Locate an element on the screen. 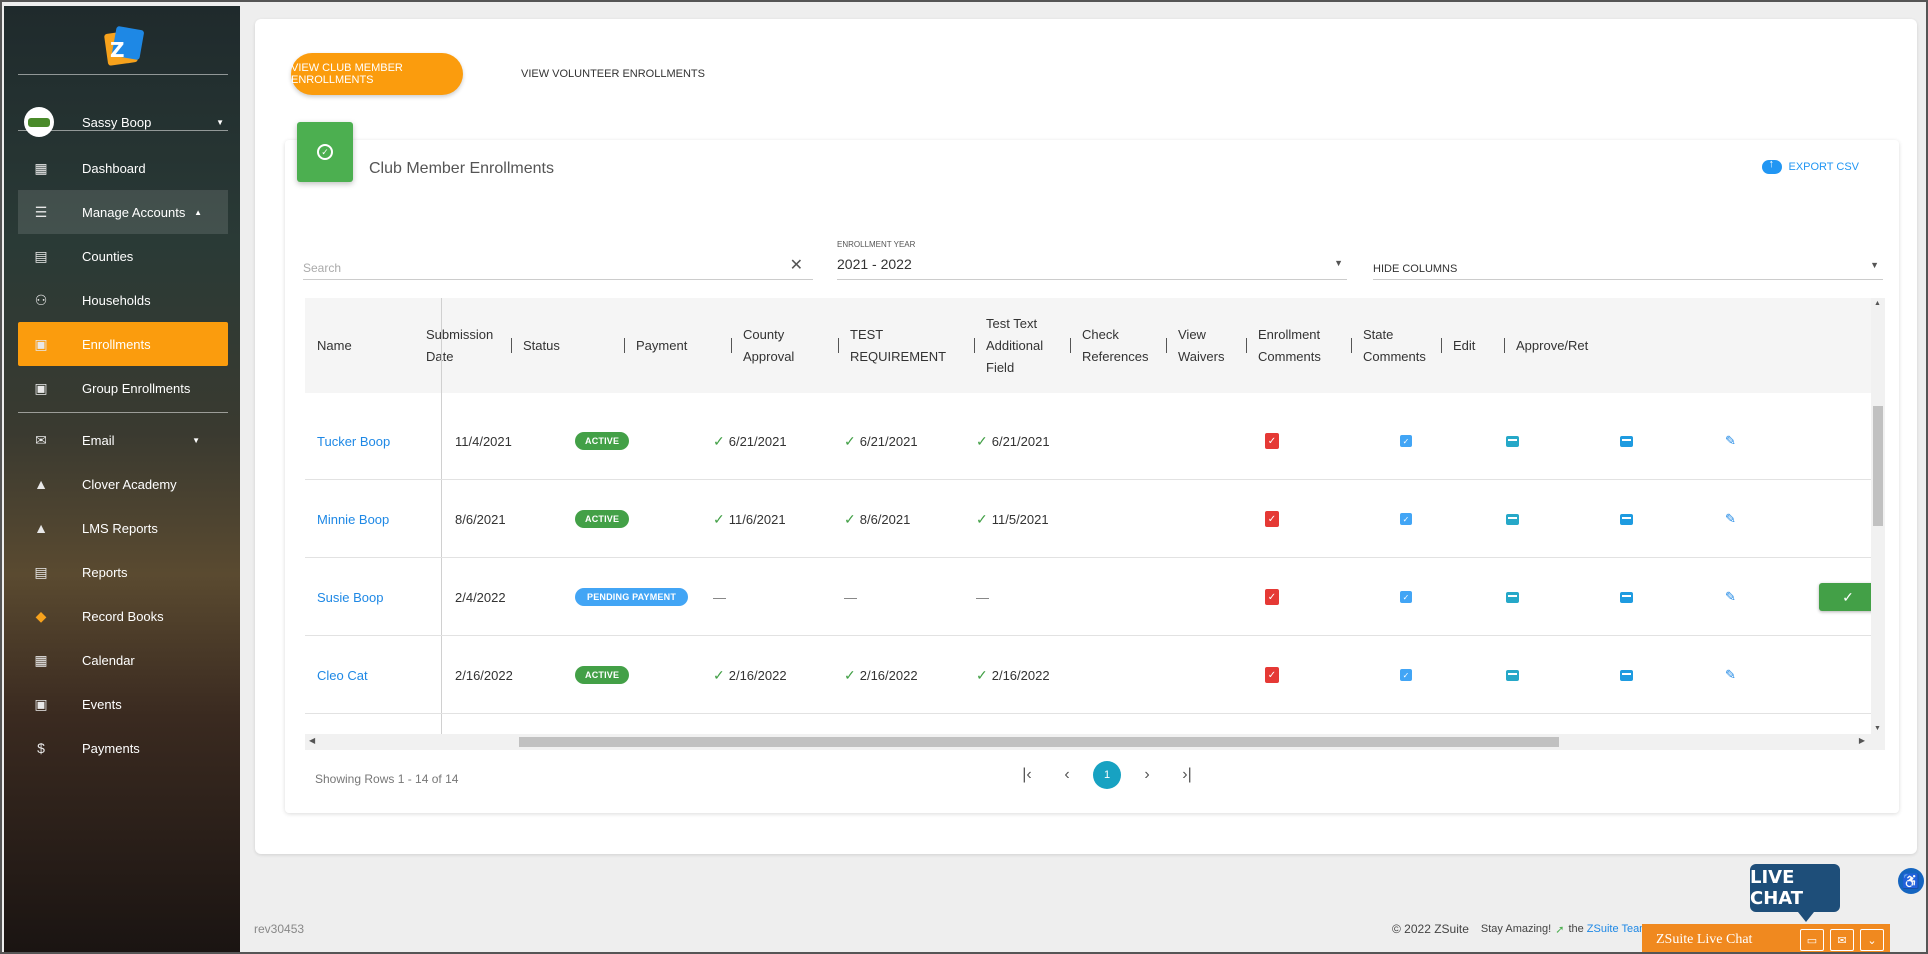 The width and height of the screenshot is (1928, 954). sidebar-item-enrollments: ▣ Enrollments is located at coordinates (123, 344).